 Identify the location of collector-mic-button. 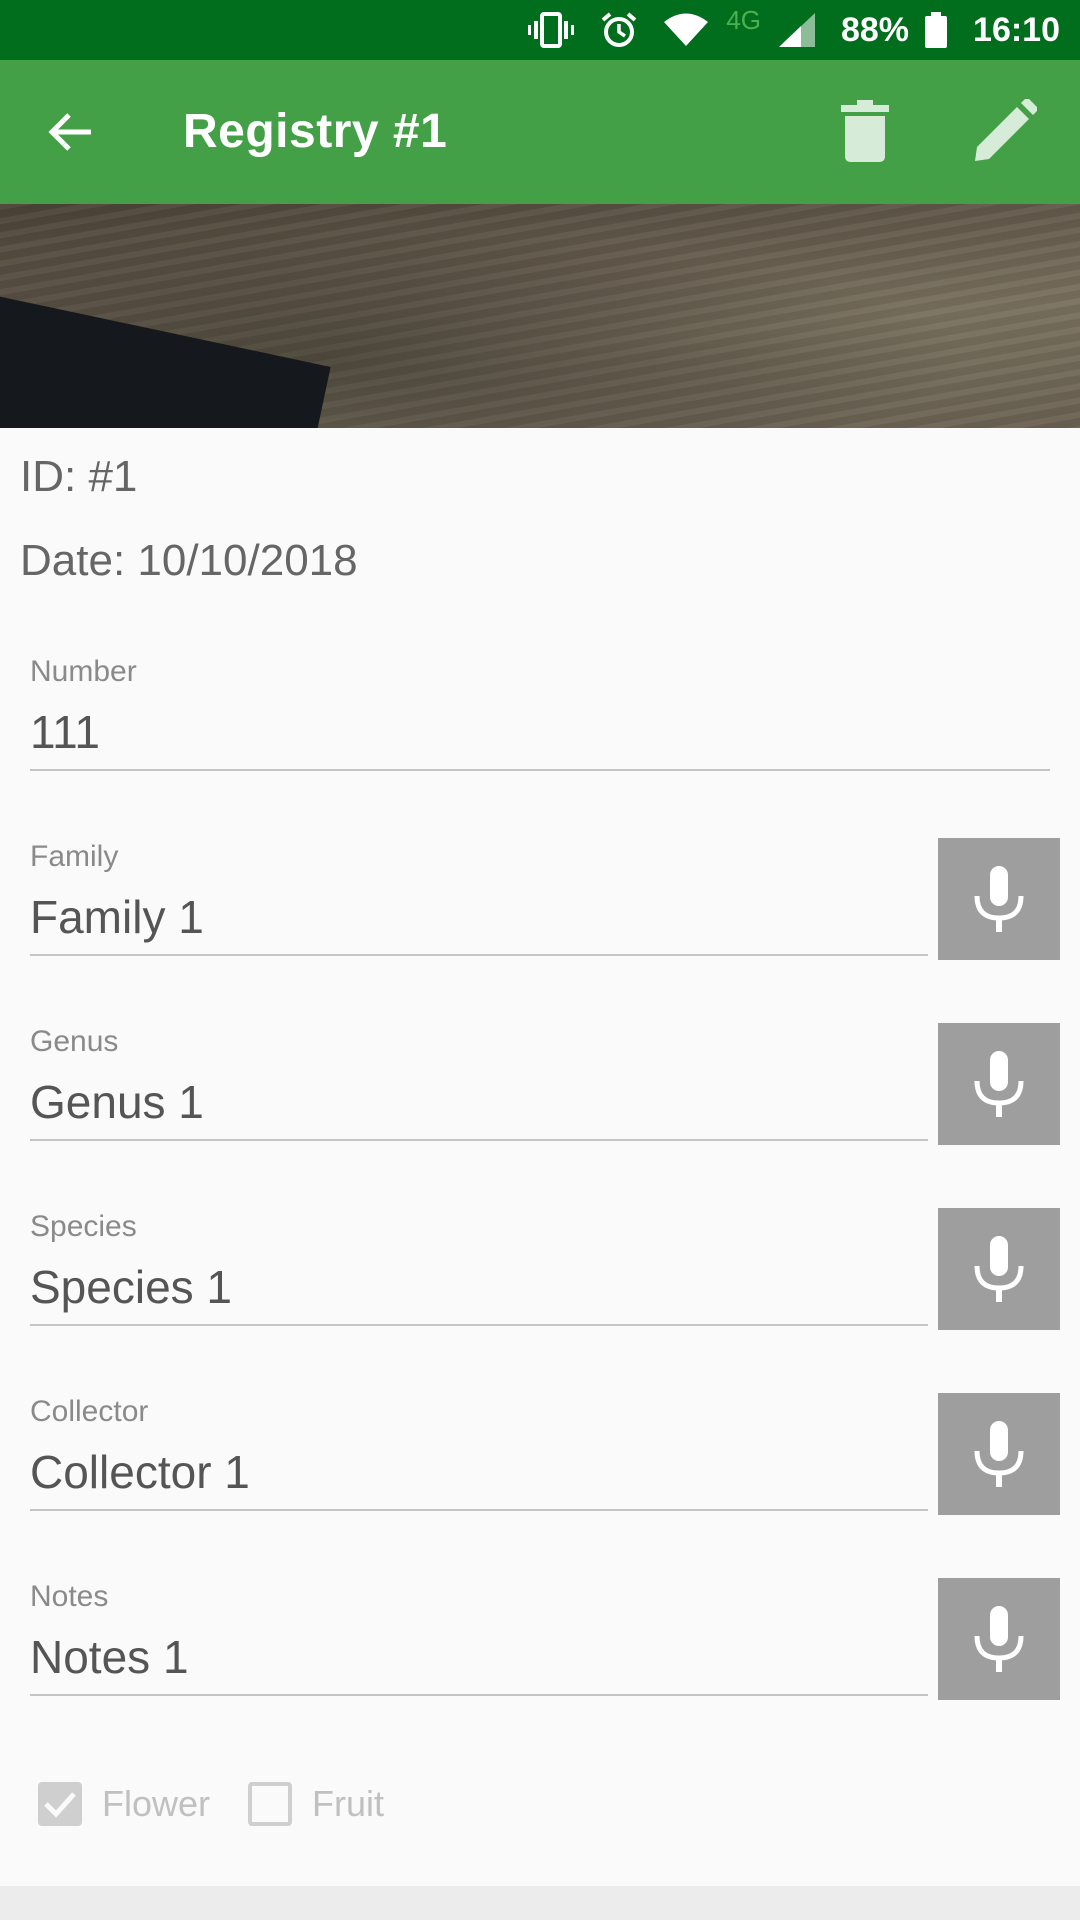
(999, 1454).